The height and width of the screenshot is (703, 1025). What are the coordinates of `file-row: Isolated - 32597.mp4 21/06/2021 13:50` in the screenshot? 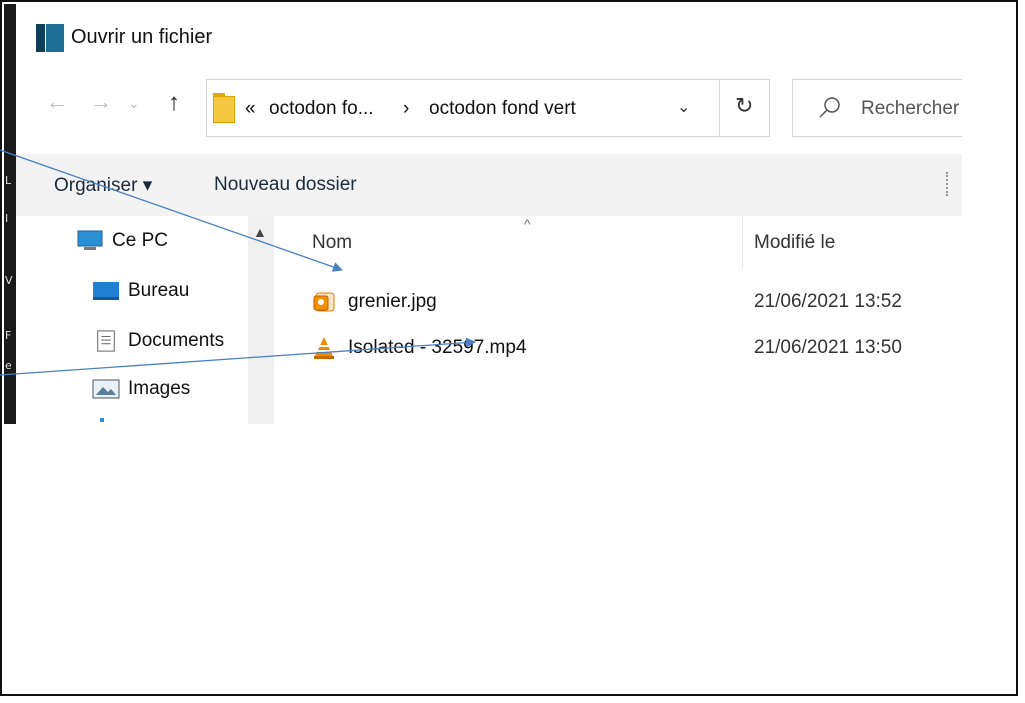 It's located at (637, 349).